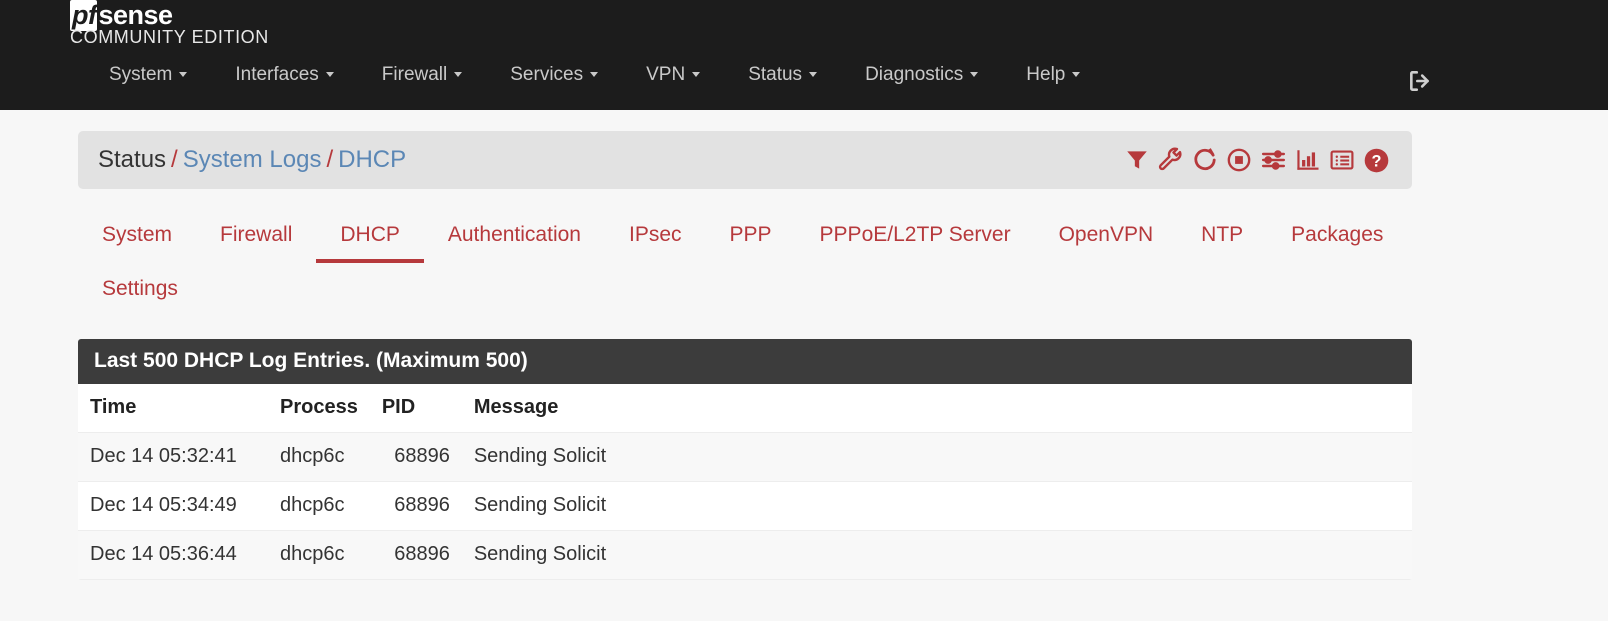 This screenshot has height=621, width=1608. I want to click on nav-label: Firewall, so click(414, 74).